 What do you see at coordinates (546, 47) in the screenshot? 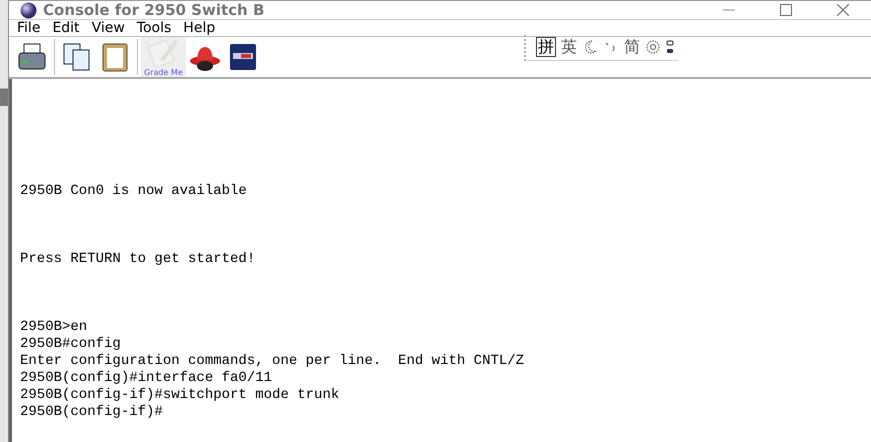
I see `ime-button: 拼` at bounding box center [546, 47].